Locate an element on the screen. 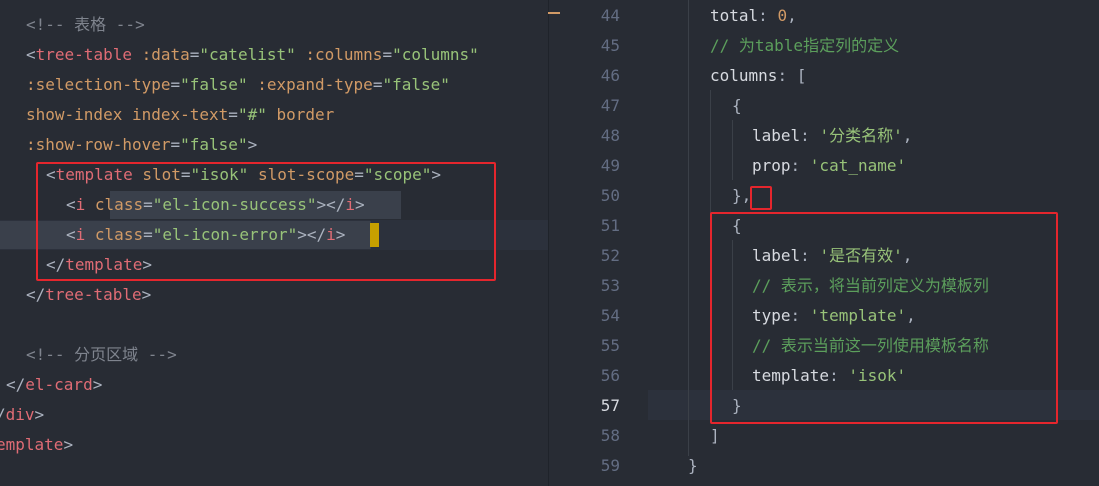  code-line: :show-row-hover="false"> is located at coordinates (274, 145).